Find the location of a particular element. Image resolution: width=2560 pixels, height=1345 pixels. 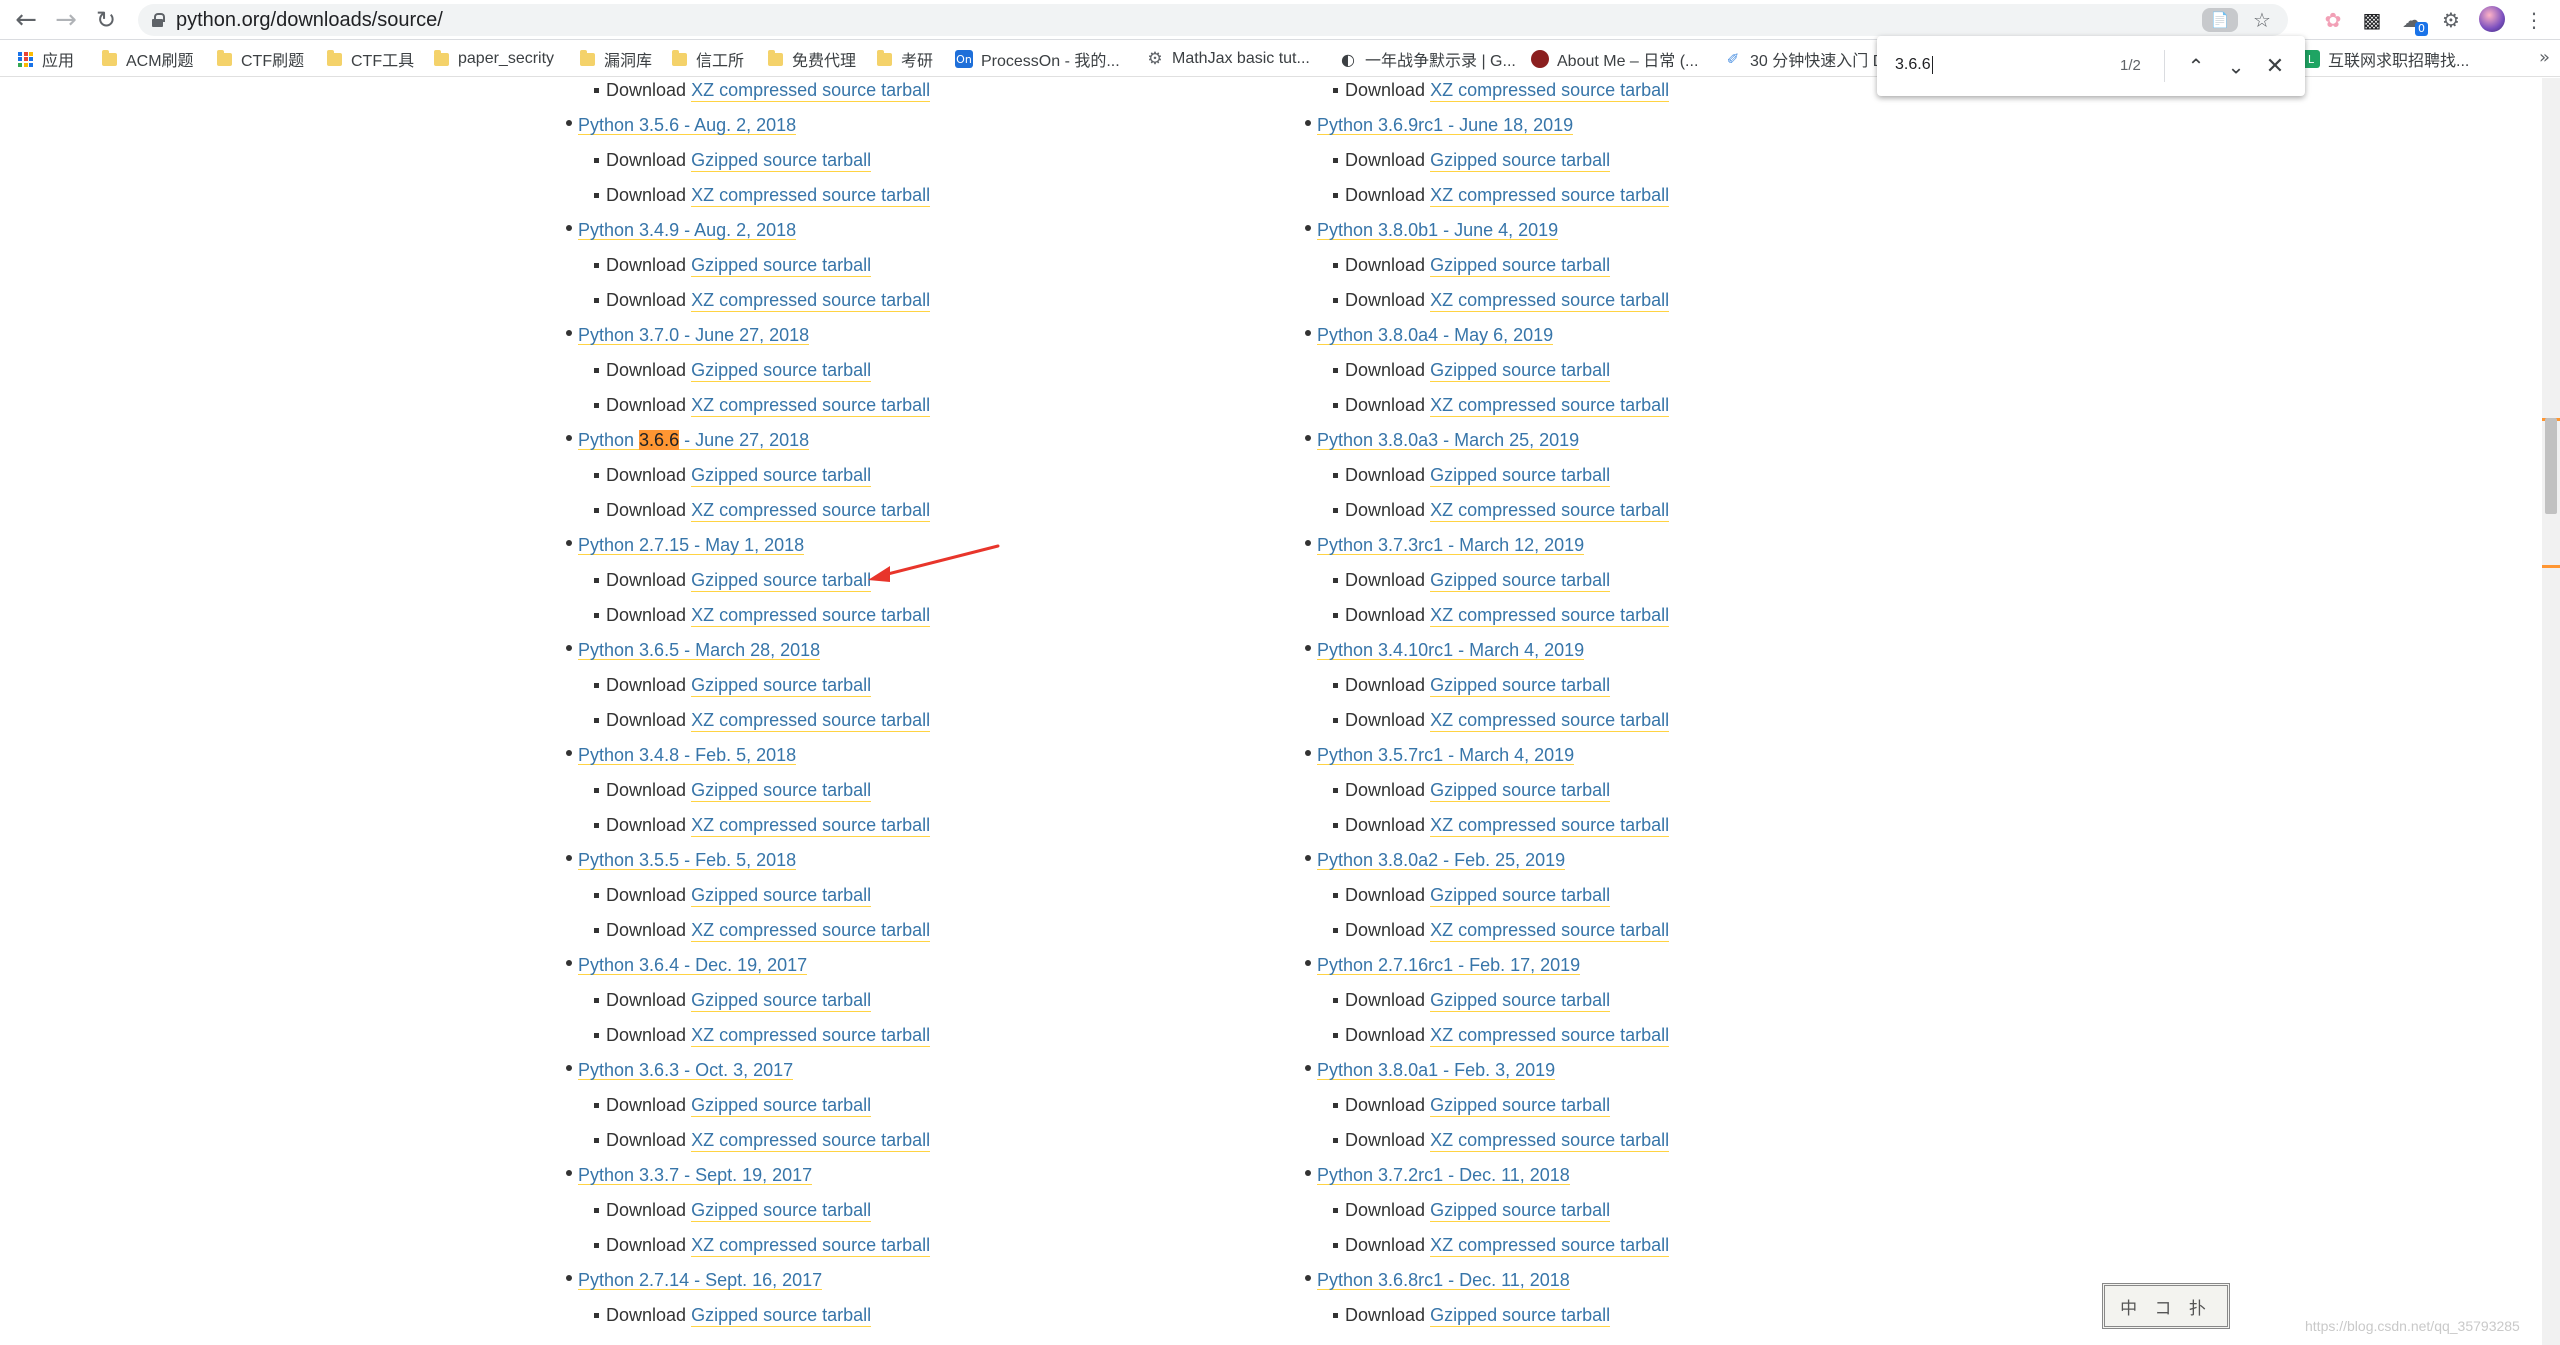

forward-arrow-icon: → is located at coordinates (66, 20).